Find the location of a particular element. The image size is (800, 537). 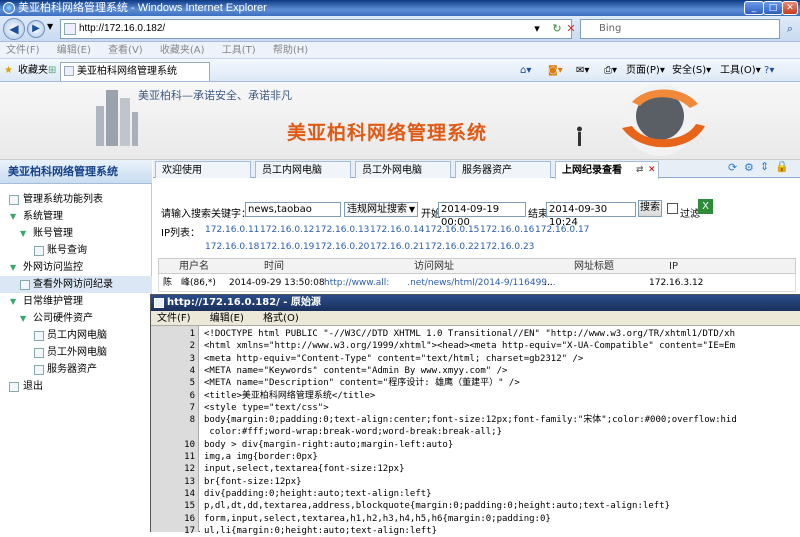

sidebar-item-function-list: 管理系统功能列表 is located at coordinates (76, 199).